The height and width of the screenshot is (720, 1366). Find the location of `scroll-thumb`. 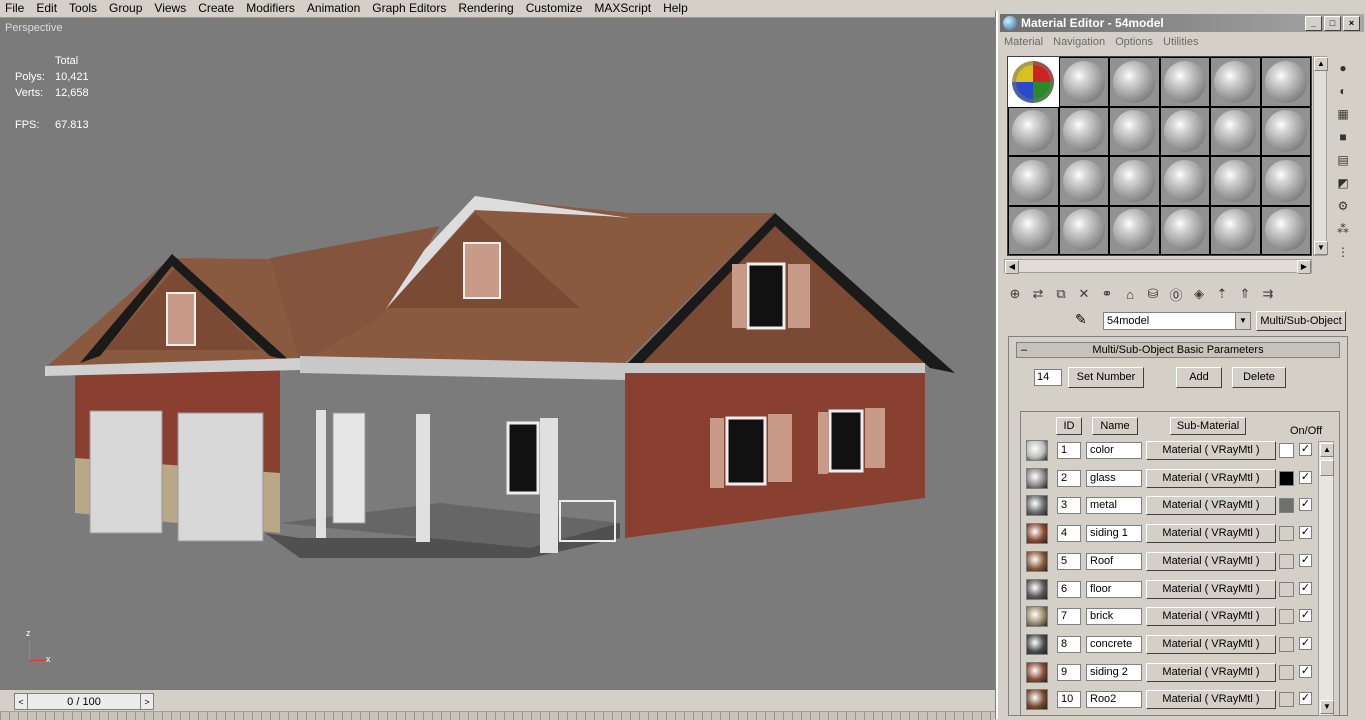

scroll-thumb is located at coordinates (1327, 468).